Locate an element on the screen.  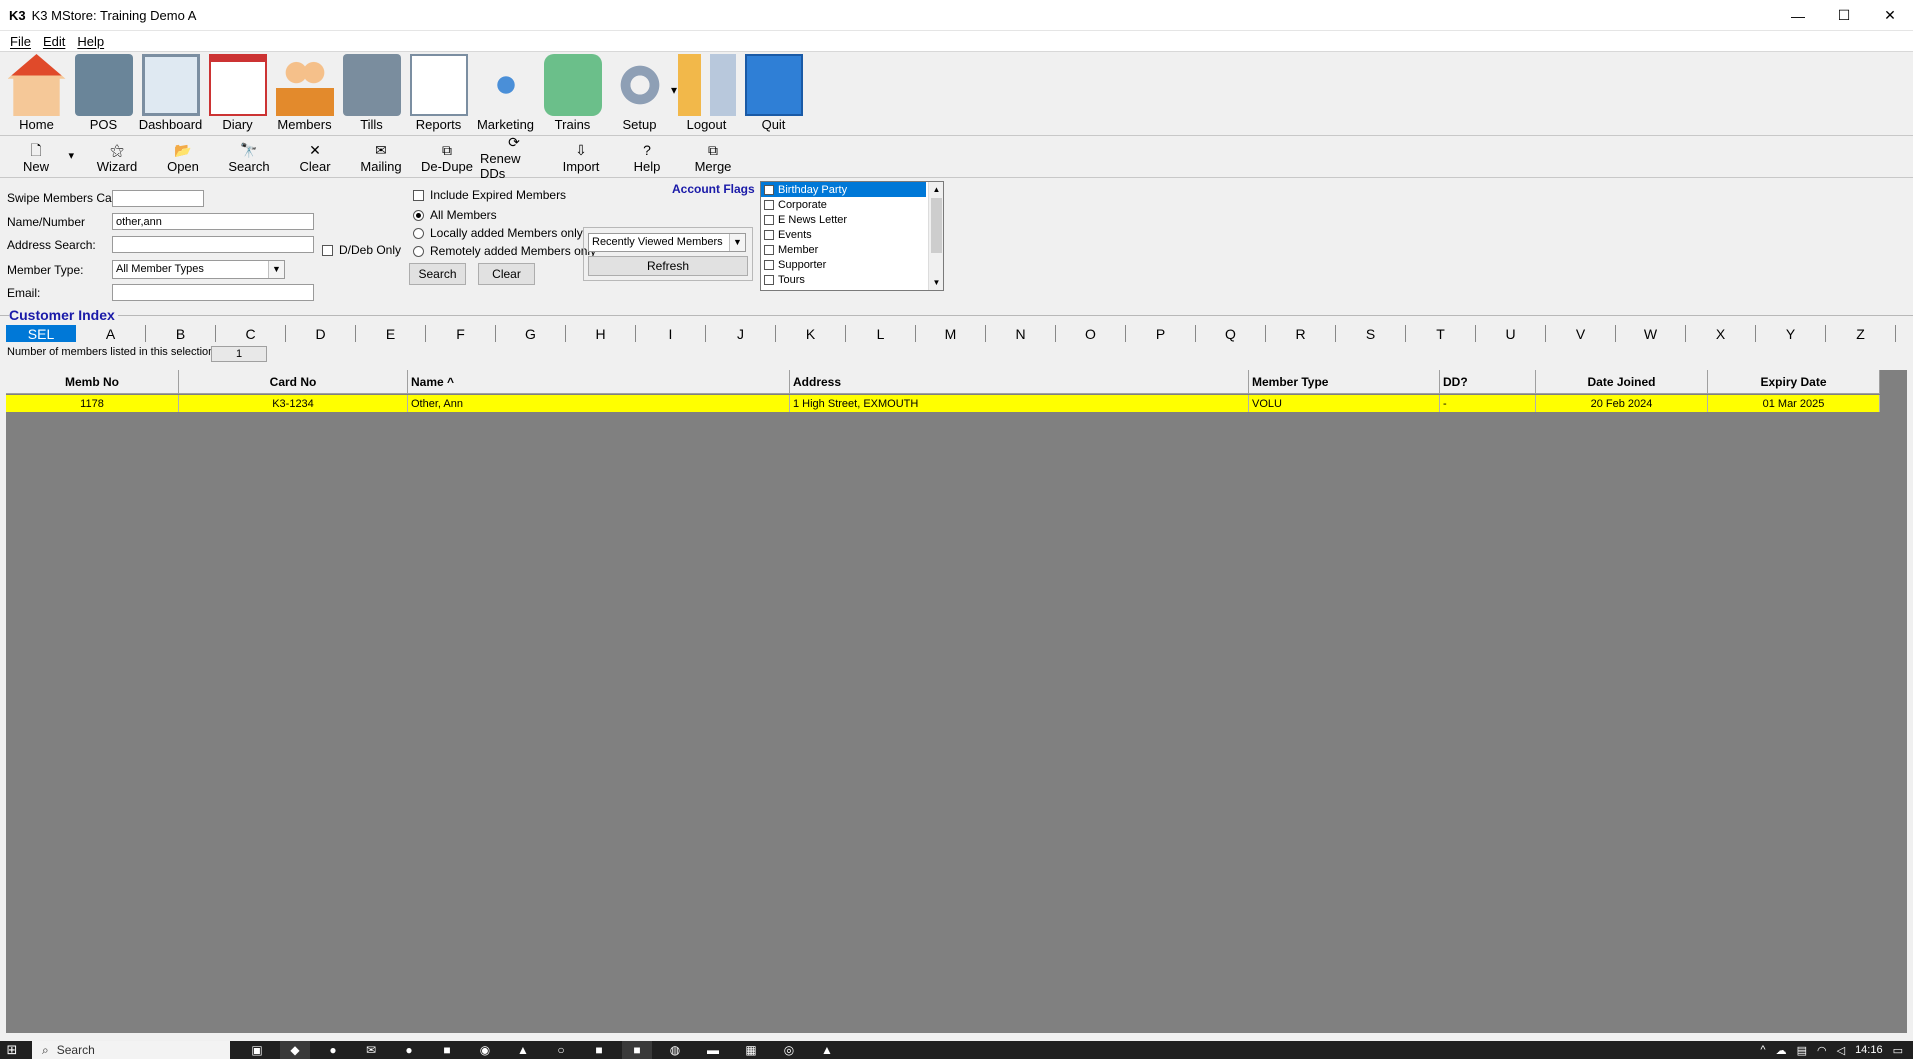
network-icon: ▤ is located at coordinates (1802, 1050).